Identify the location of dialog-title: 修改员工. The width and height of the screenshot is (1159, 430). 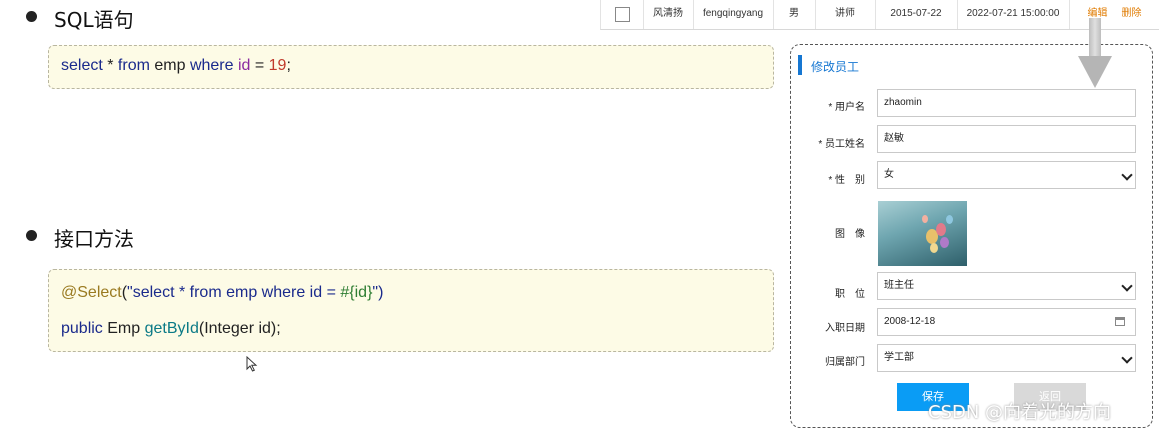
(835, 67).